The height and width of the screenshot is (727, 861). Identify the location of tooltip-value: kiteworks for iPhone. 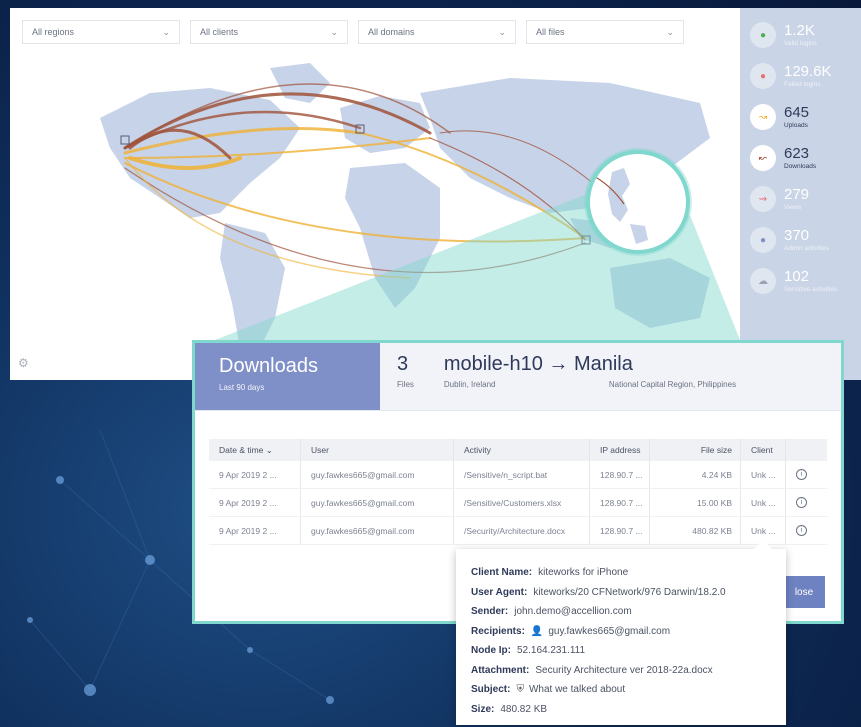
(583, 573).